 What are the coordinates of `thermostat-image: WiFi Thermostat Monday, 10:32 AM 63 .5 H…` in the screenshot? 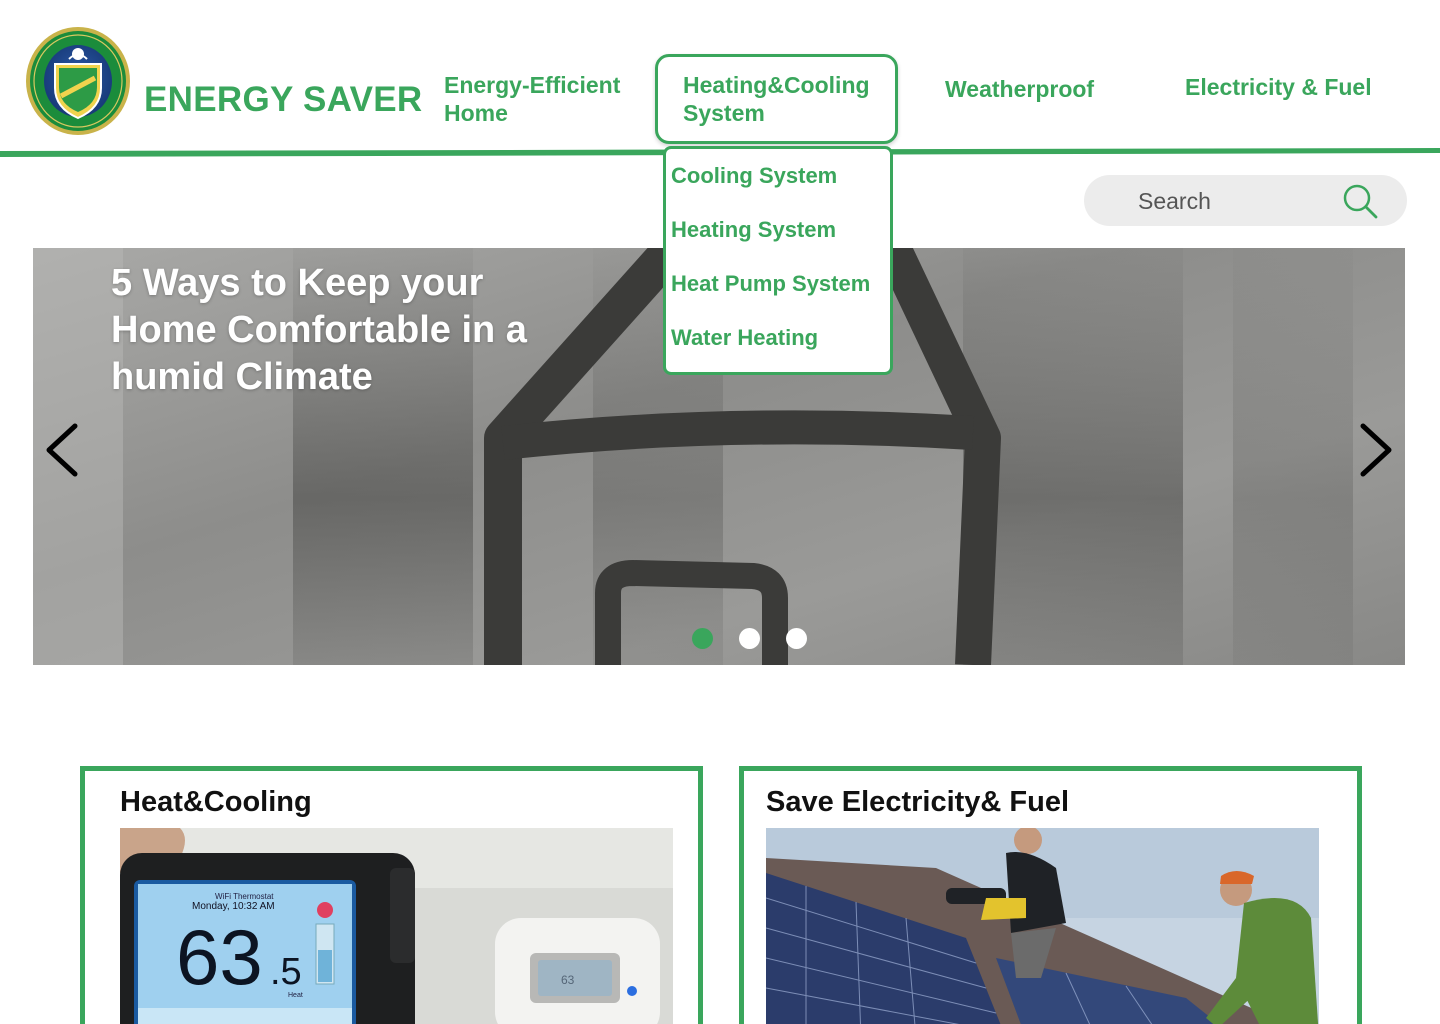 It's located at (396, 926).